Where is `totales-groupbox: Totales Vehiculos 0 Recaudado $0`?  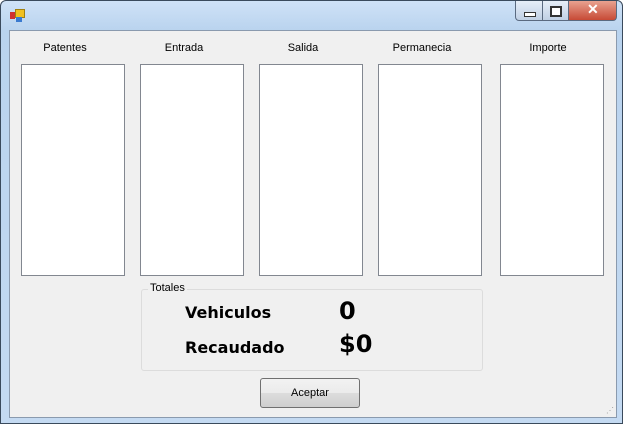
totales-groupbox: Totales Vehiculos 0 Recaudado $0 is located at coordinates (312, 326).